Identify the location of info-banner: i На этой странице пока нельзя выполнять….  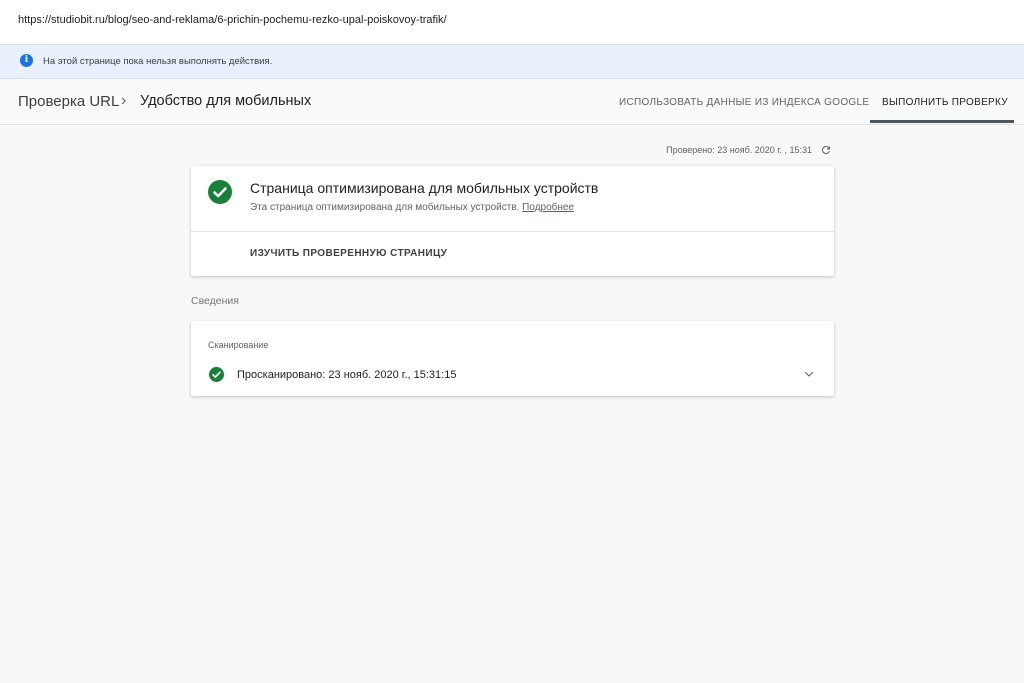
(512, 62).